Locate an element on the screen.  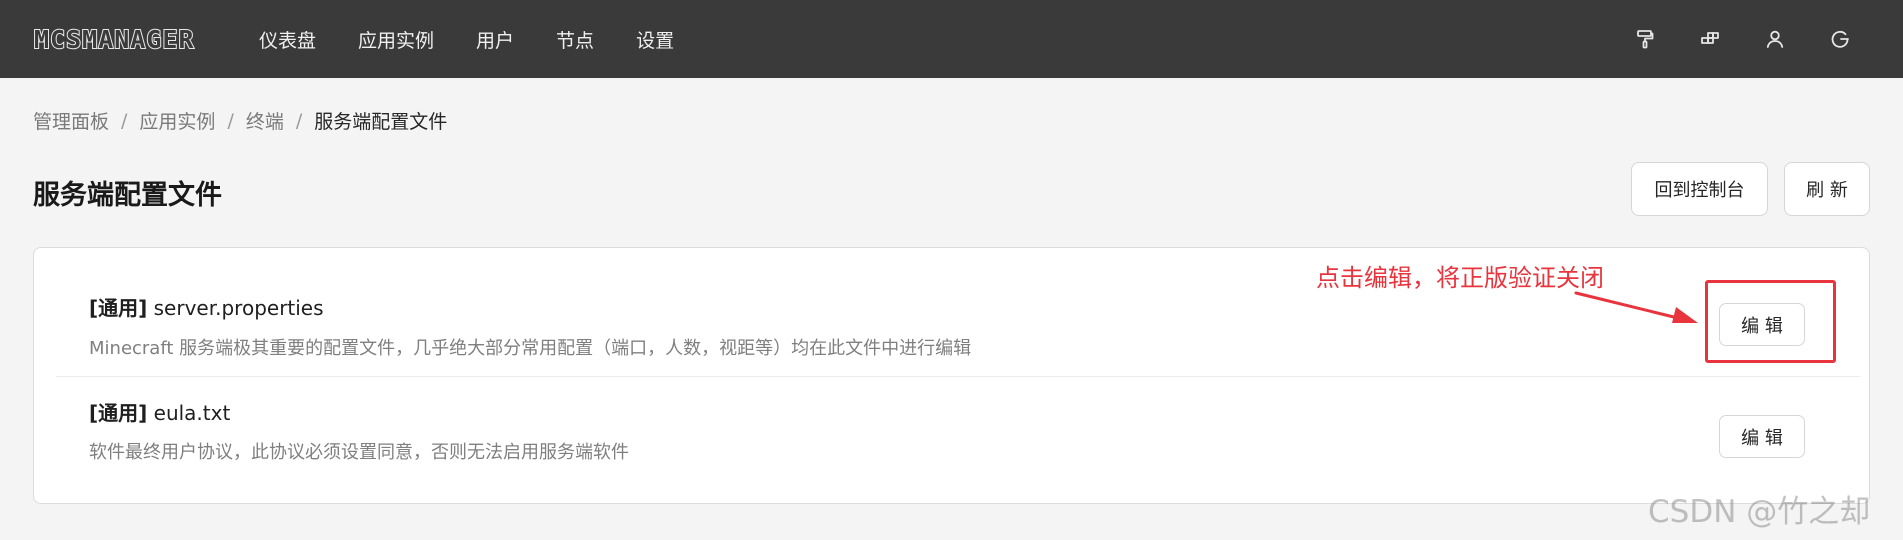
file-description: 软件最终用户协议，此协议必须设置同意，否则无法启用服务端软件 is located at coordinates (359, 452).